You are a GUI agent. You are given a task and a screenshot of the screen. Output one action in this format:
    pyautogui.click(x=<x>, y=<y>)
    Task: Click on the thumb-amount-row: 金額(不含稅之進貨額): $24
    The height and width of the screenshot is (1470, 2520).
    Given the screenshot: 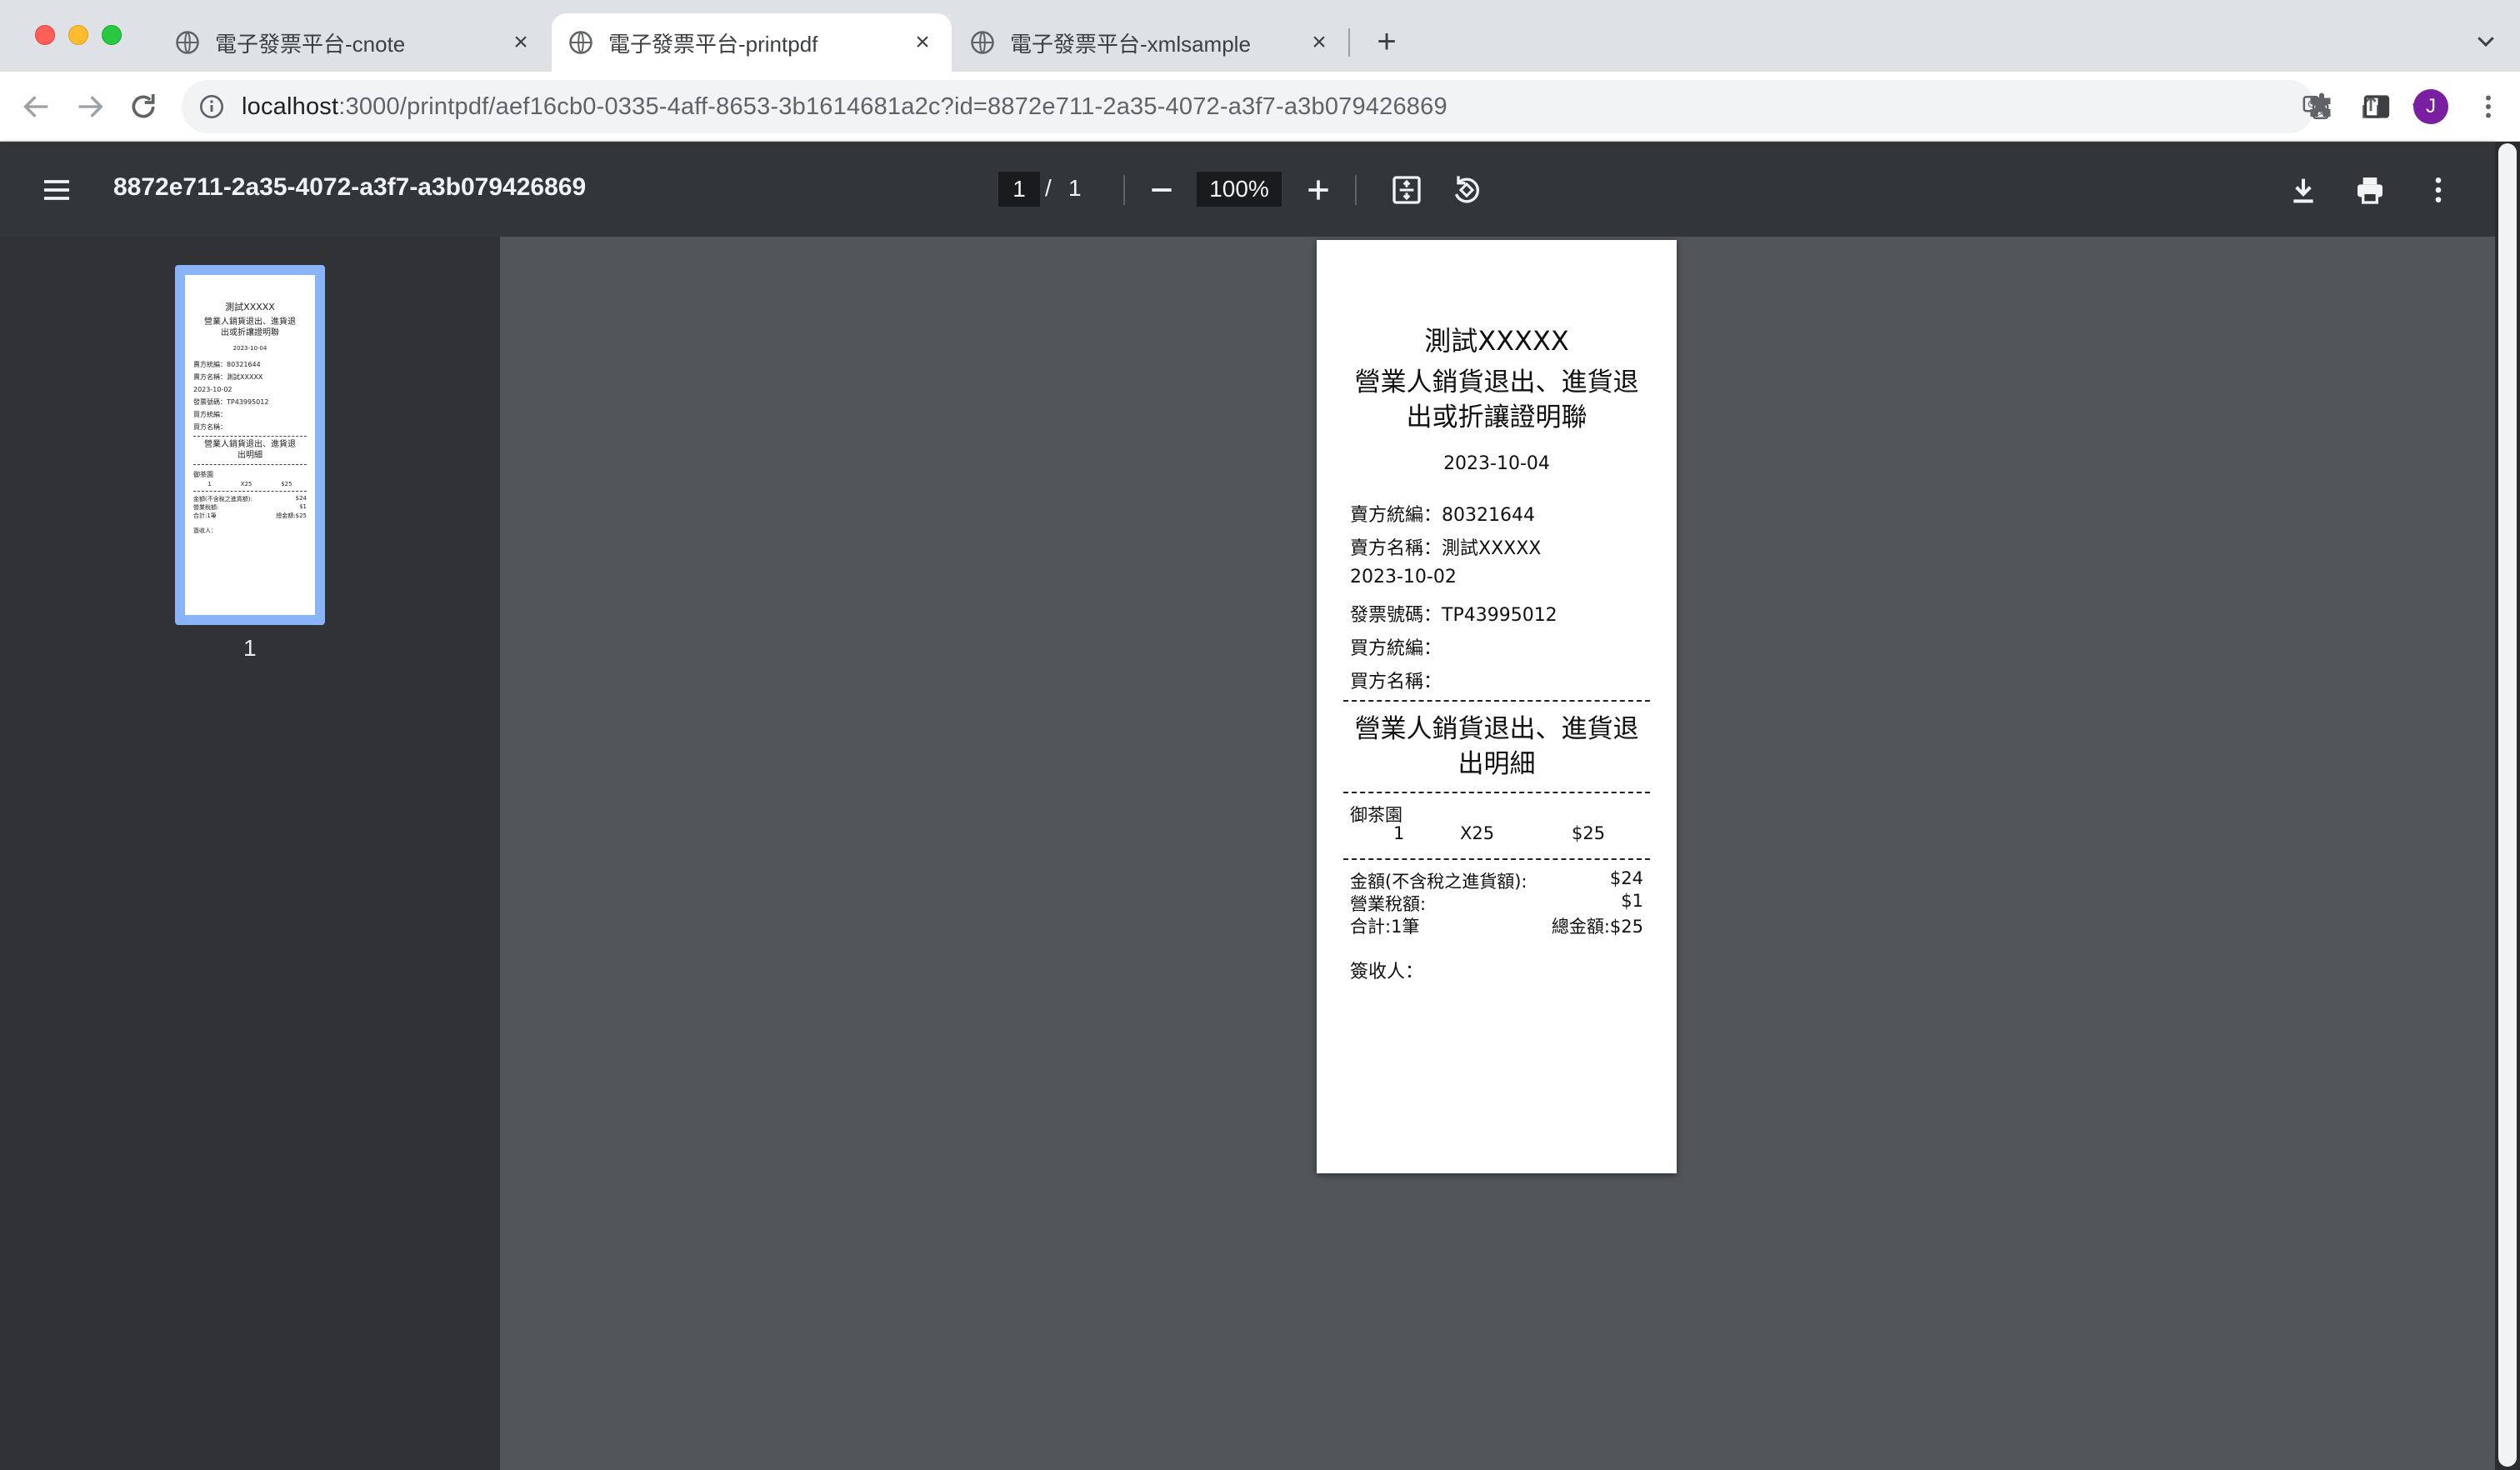 What is the action you would take?
    pyautogui.click(x=250, y=499)
    